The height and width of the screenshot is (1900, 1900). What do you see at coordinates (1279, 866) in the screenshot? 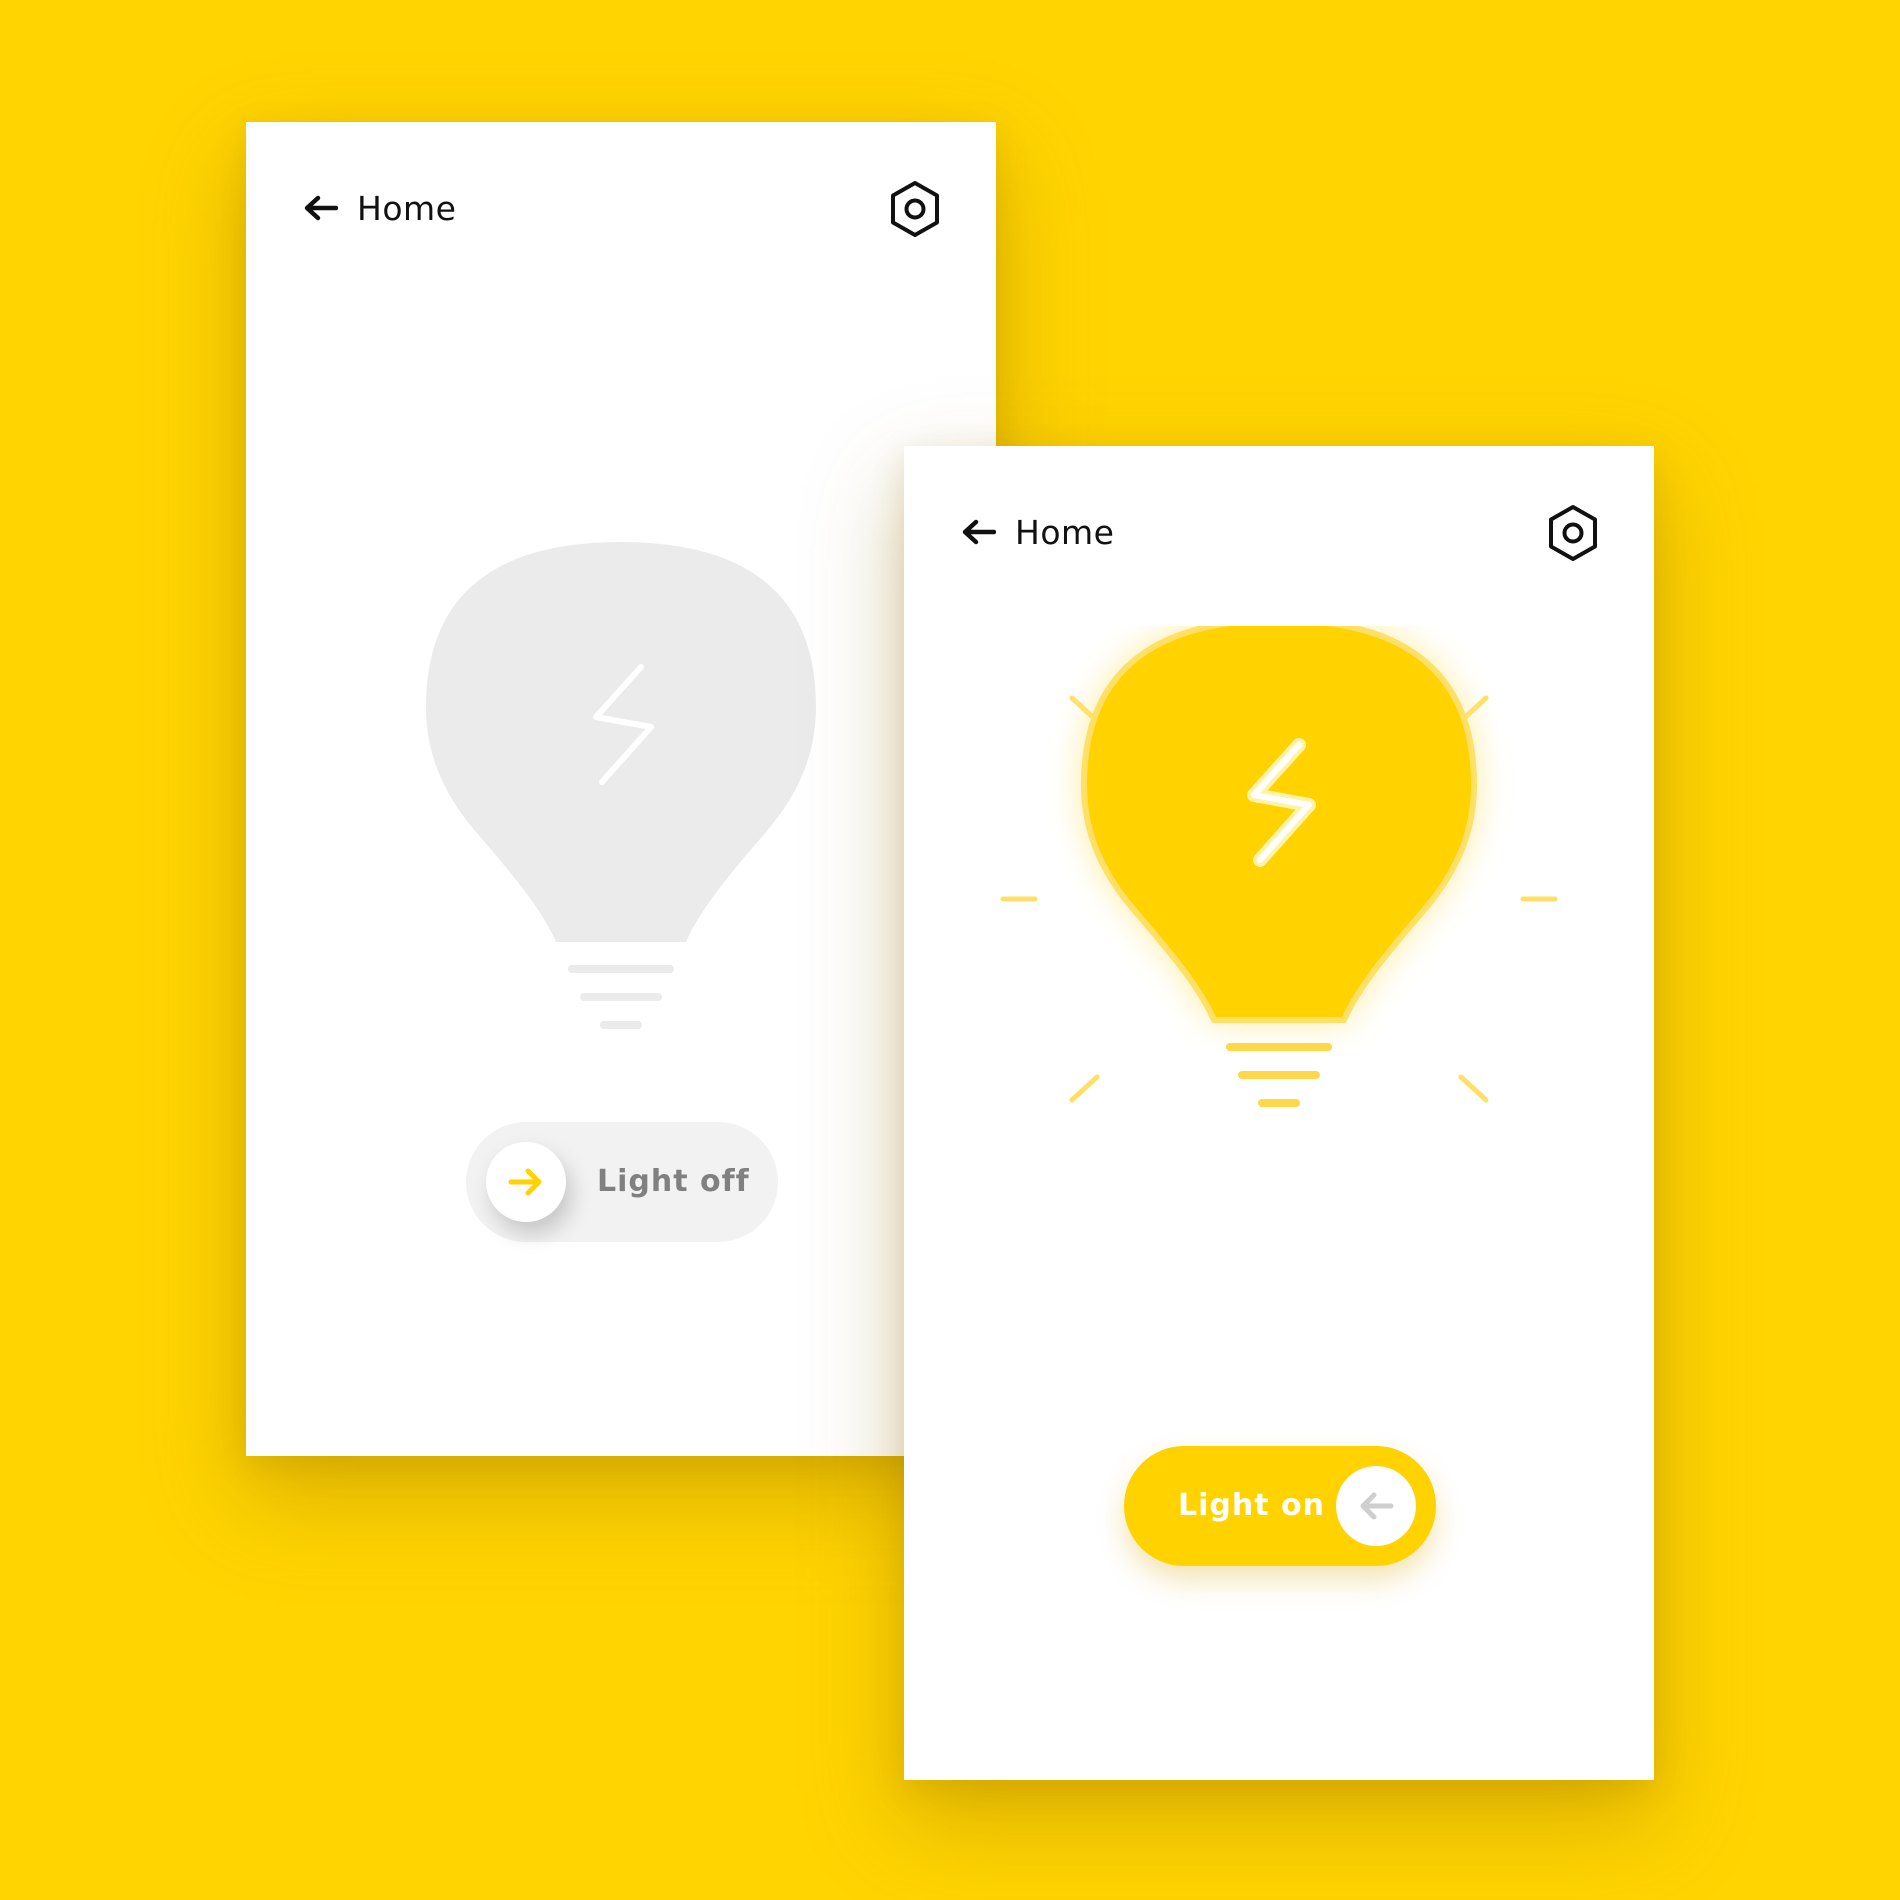
I see `lightbulb-on-icon` at bounding box center [1279, 866].